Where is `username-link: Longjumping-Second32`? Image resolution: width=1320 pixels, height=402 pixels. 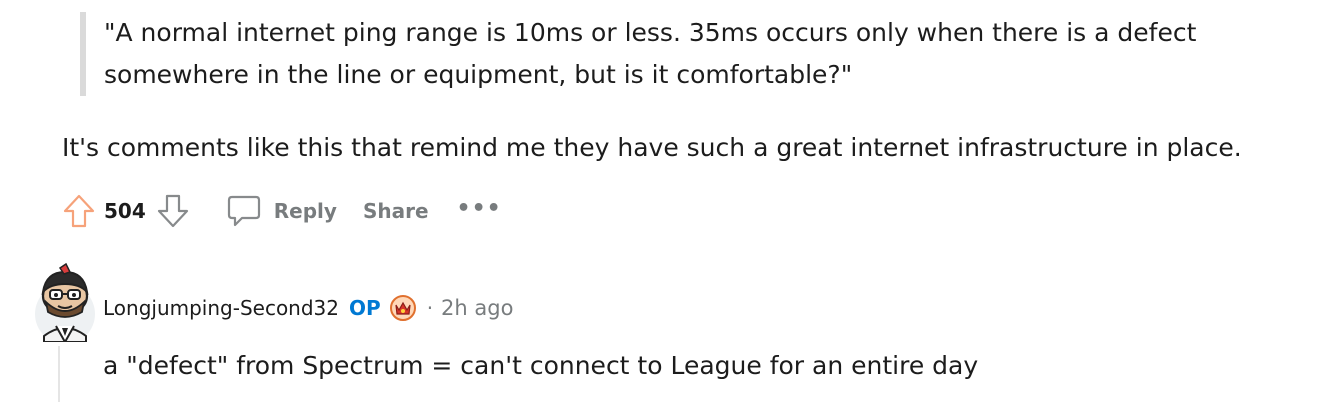
username-link: Longjumping-Second32 is located at coordinates (221, 308).